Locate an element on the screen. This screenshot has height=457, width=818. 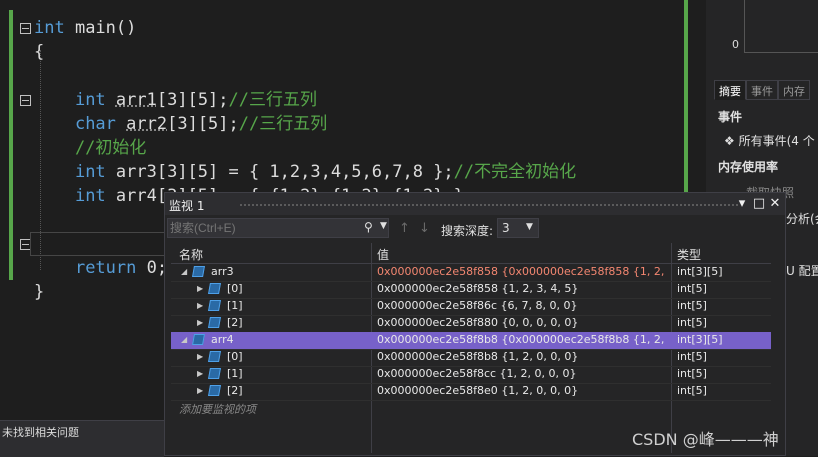
code-token: return is located at coordinates (105, 268).